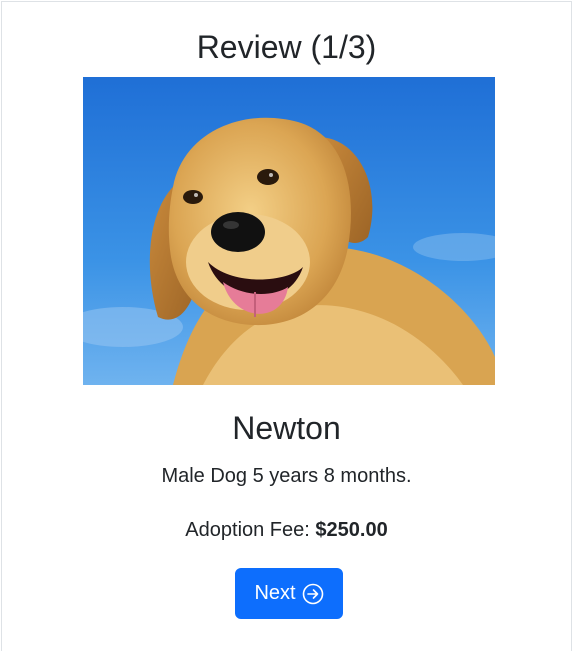 This screenshot has width=575, height=651. I want to click on pet-details: Male Dog 5 years 8 months., so click(286, 476).